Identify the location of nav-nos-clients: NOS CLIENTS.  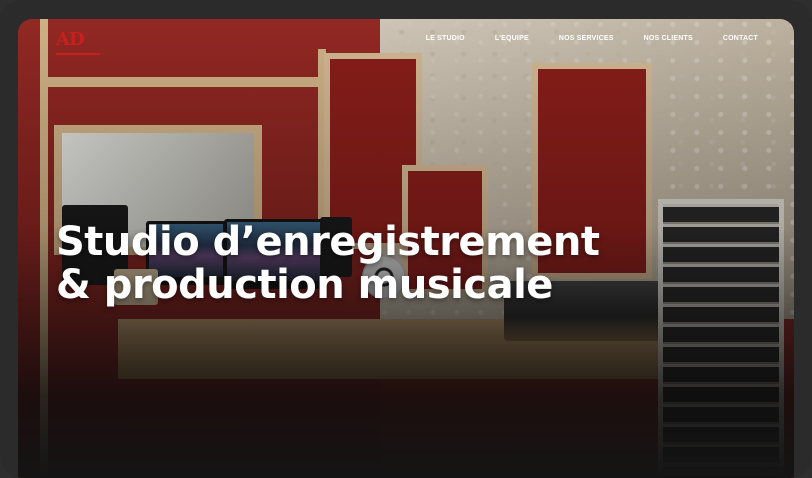
(668, 38).